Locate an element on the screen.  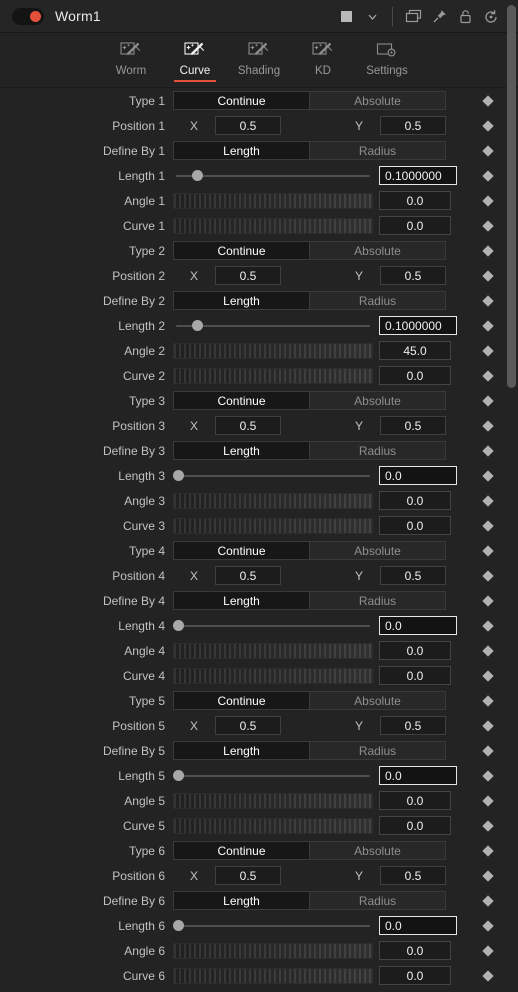
lock-icon is located at coordinates (465, 17).